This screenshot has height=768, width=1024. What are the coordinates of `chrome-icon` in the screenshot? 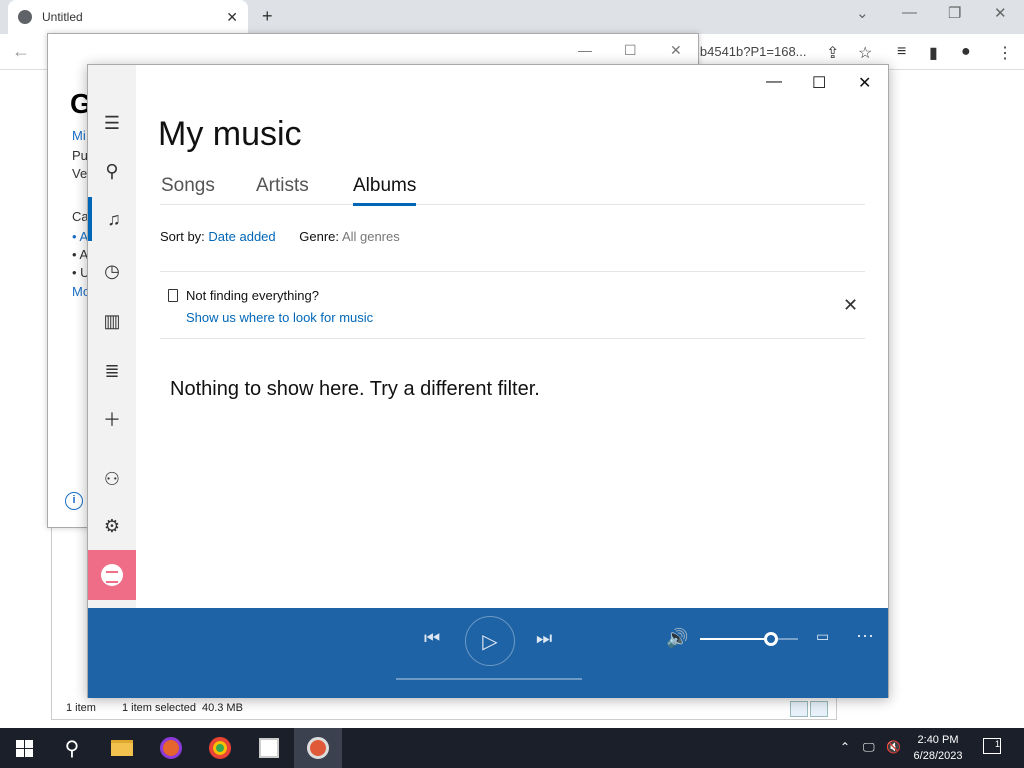 It's located at (220, 748).